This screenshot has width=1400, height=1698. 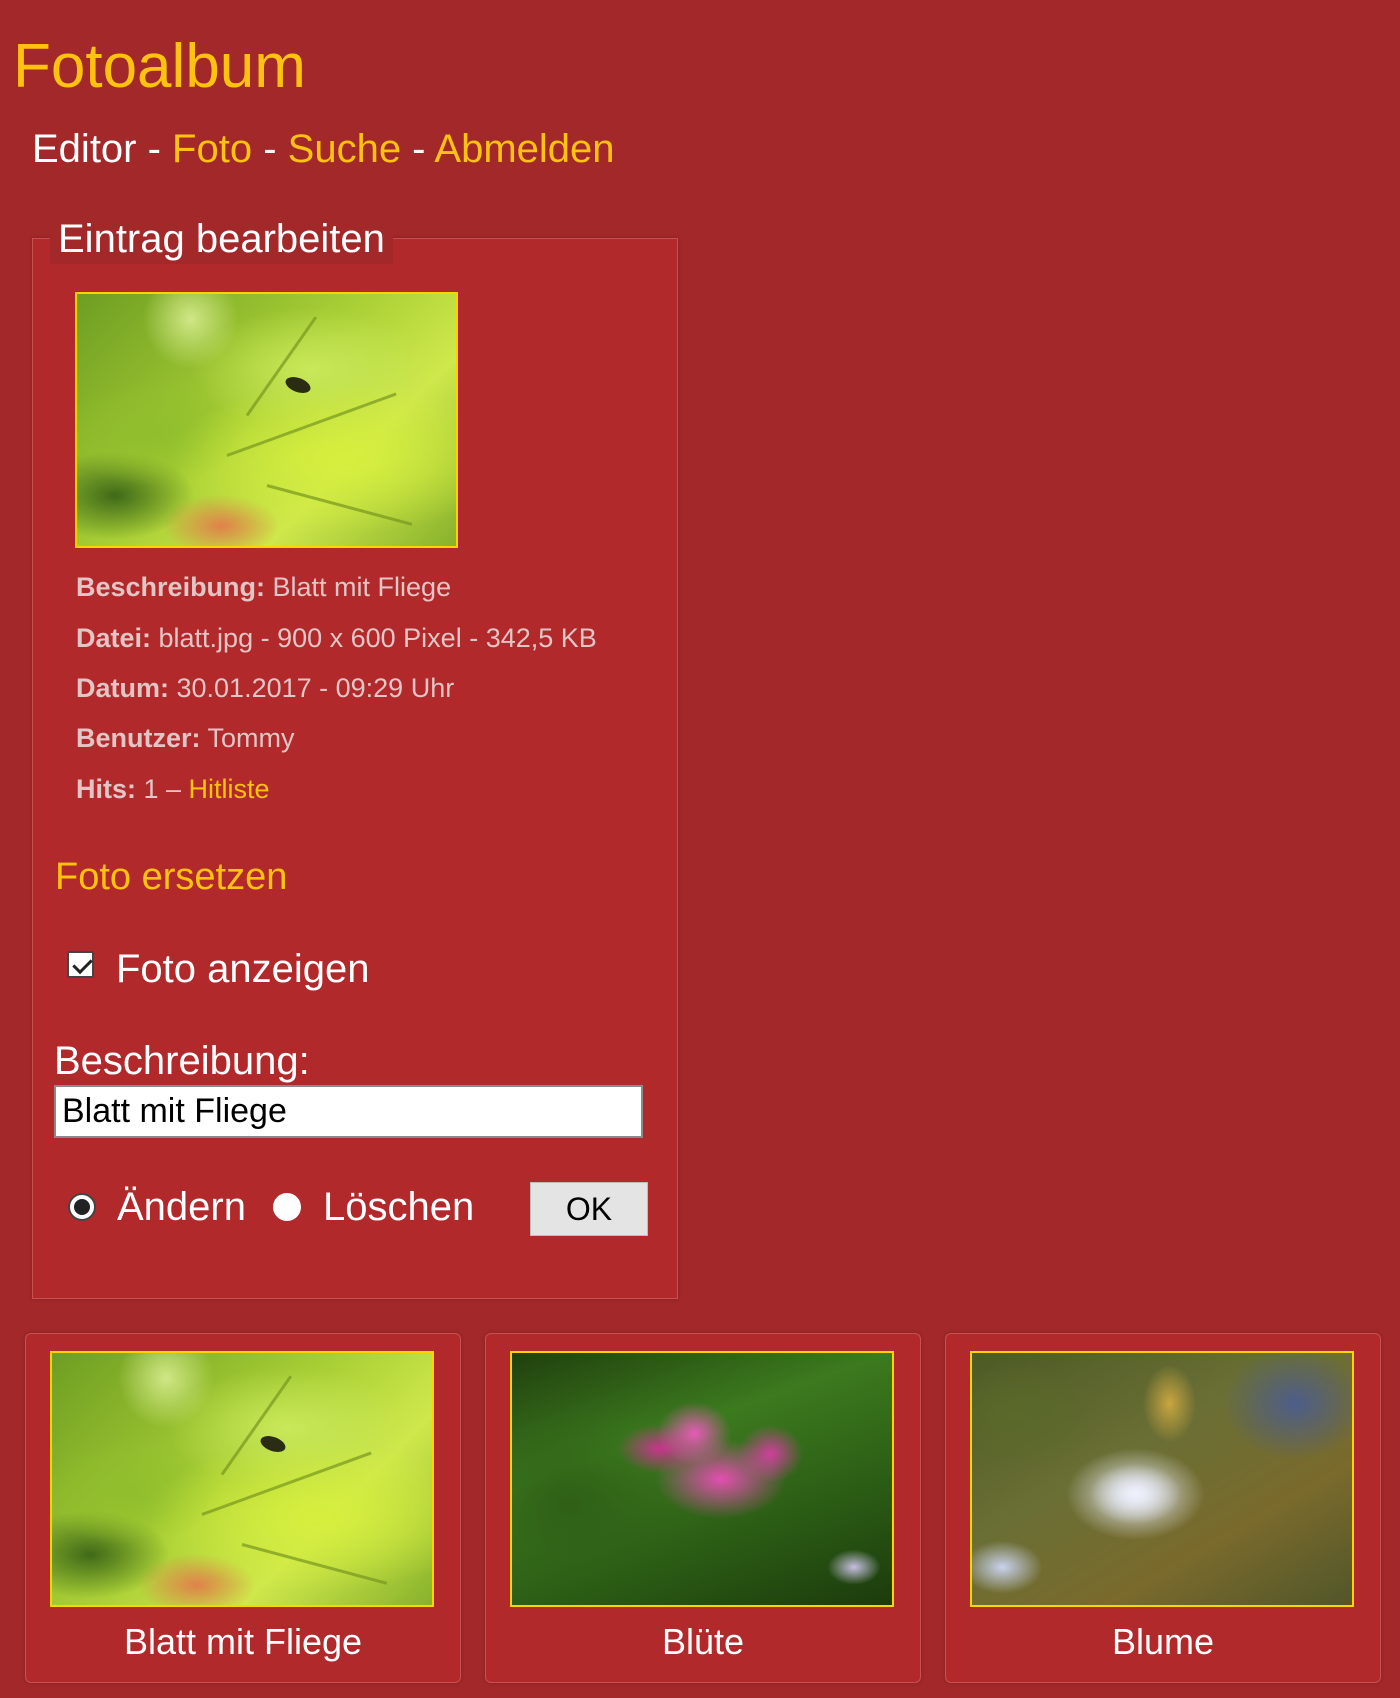 I want to click on info-value: Blatt mit Fliege, so click(x=358, y=587).